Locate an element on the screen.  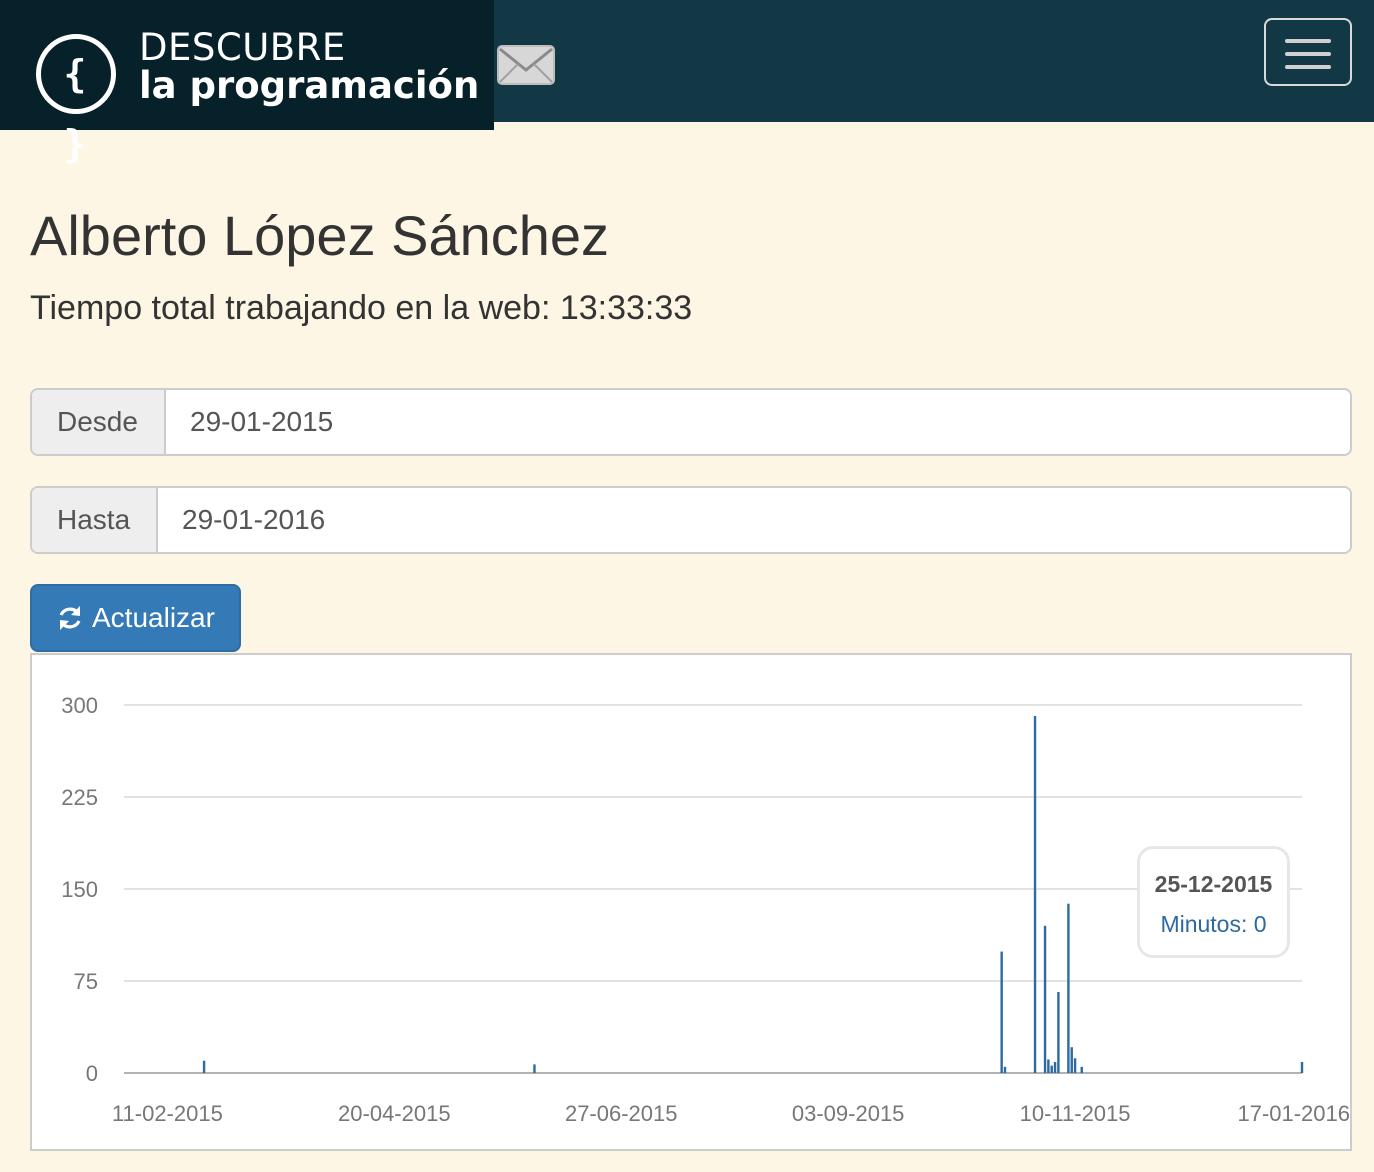
brand-logo-link: { } DESCUBRE la programación is located at coordinates (247, 83).